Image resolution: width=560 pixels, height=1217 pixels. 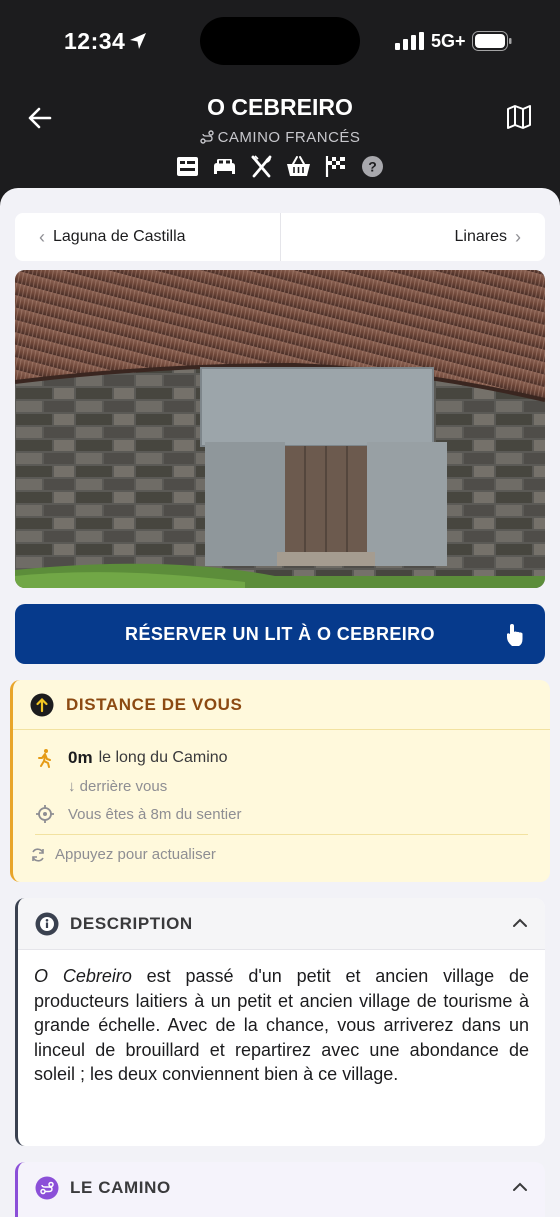 I want to click on chevron-left-icon: ‹, so click(x=42, y=236).